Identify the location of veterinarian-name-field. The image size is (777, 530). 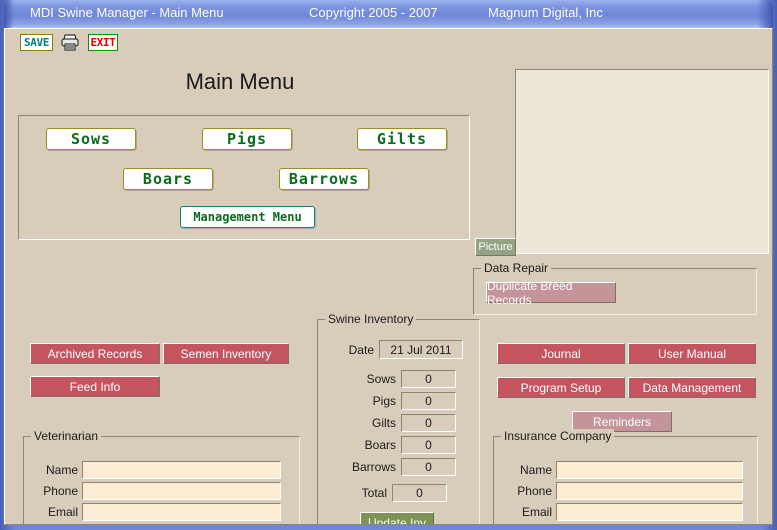
(181, 470).